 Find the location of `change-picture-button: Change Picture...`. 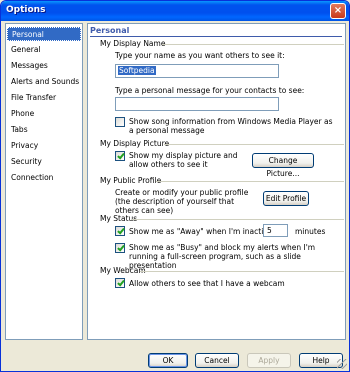

change-picture-button: Change Picture... is located at coordinates (283, 165).